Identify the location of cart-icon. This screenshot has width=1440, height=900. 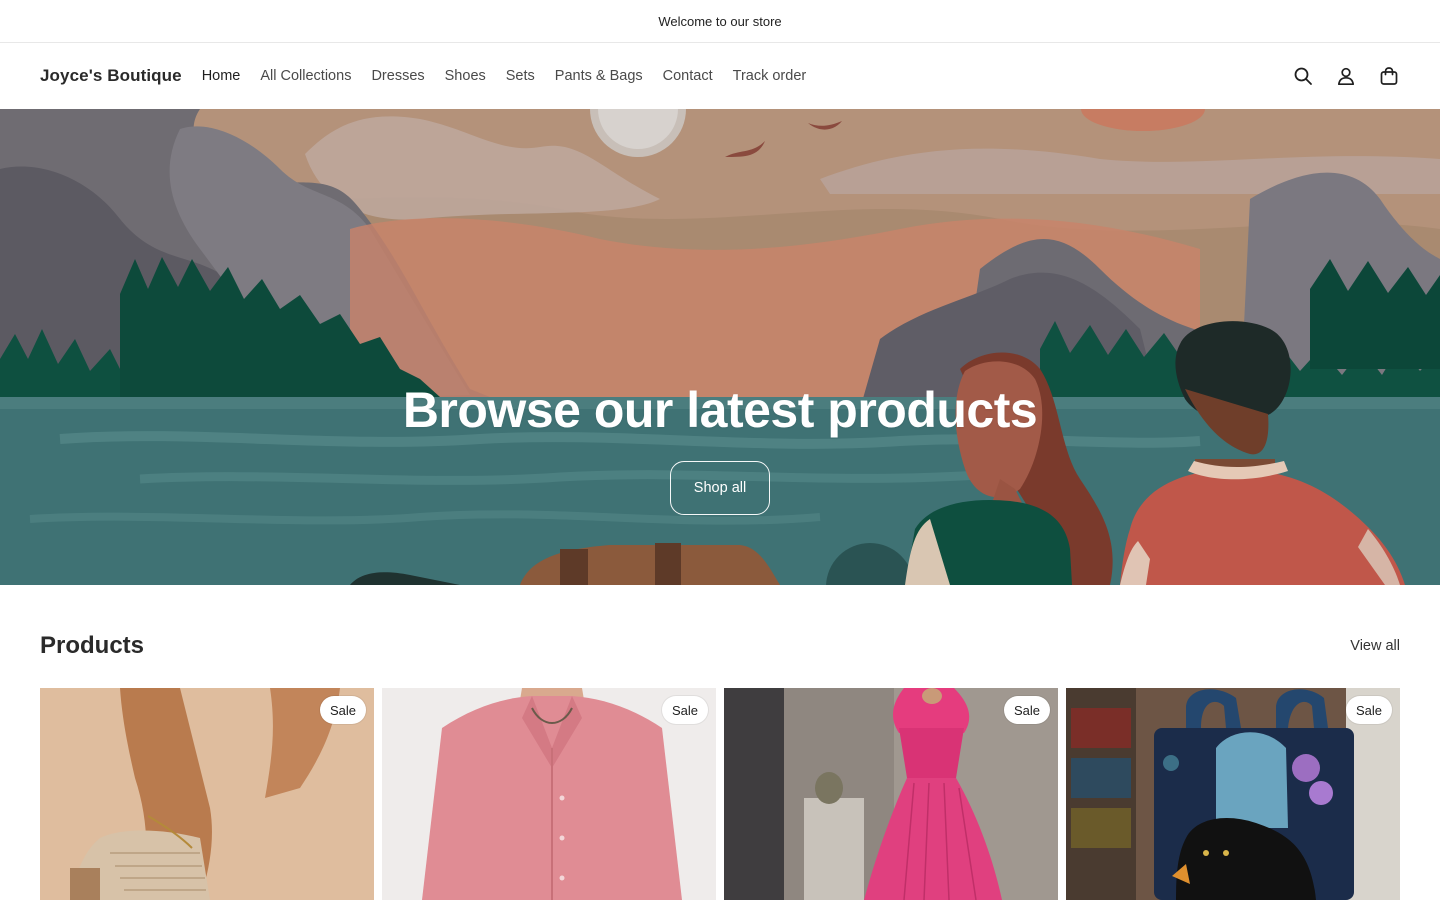
(1389, 76).